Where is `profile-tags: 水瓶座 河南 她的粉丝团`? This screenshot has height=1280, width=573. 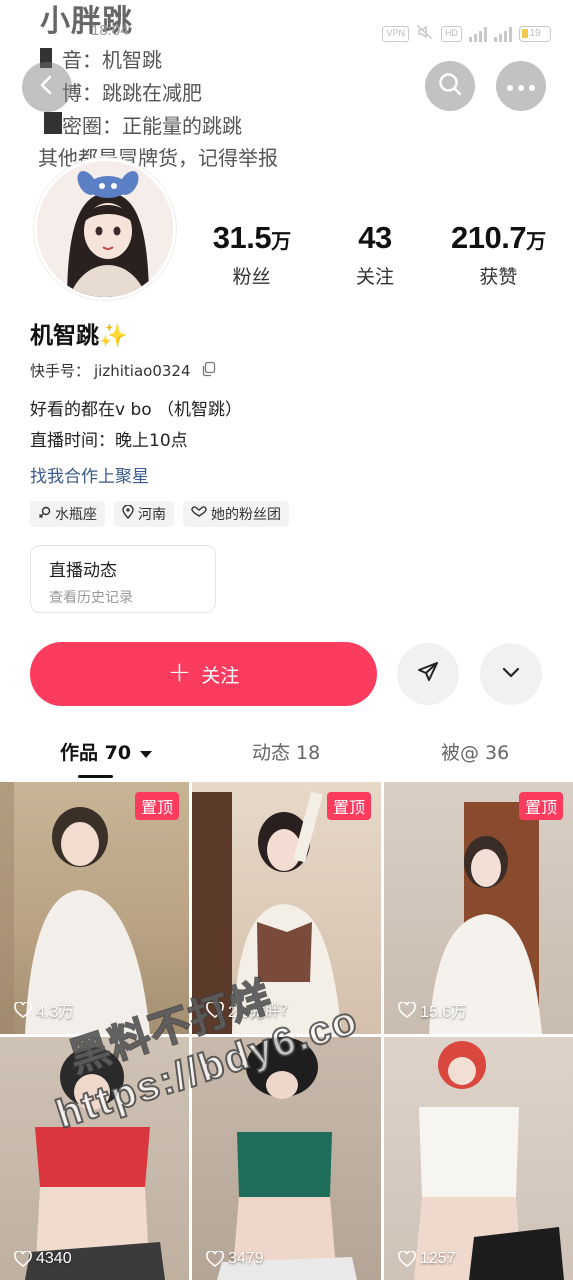
profile-tags: 水瓶座 河南 她的粉丝团 is located at coordinates (159, 514).